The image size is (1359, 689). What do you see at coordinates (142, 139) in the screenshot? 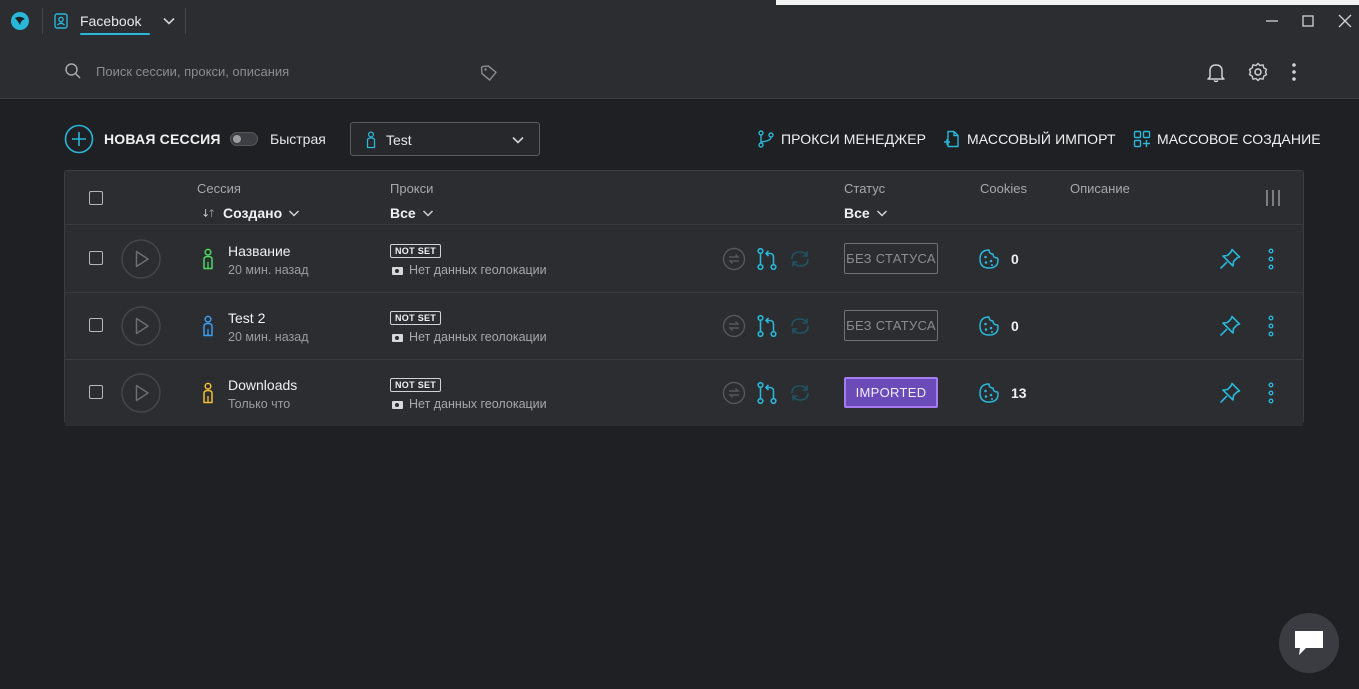
I see `new-session-button: НОВАЯ СЕССИЯ` at bounding box center [142, 139].